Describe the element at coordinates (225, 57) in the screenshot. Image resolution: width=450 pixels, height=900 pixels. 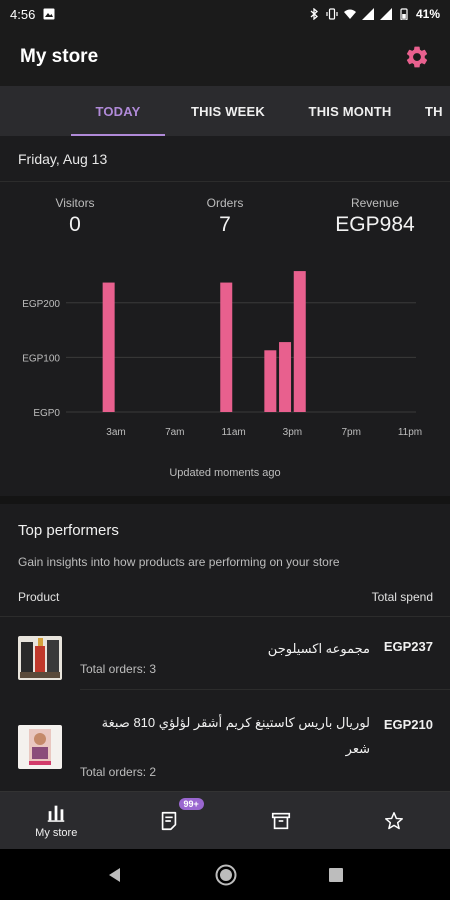
I see `app-bar: My store` at that location.